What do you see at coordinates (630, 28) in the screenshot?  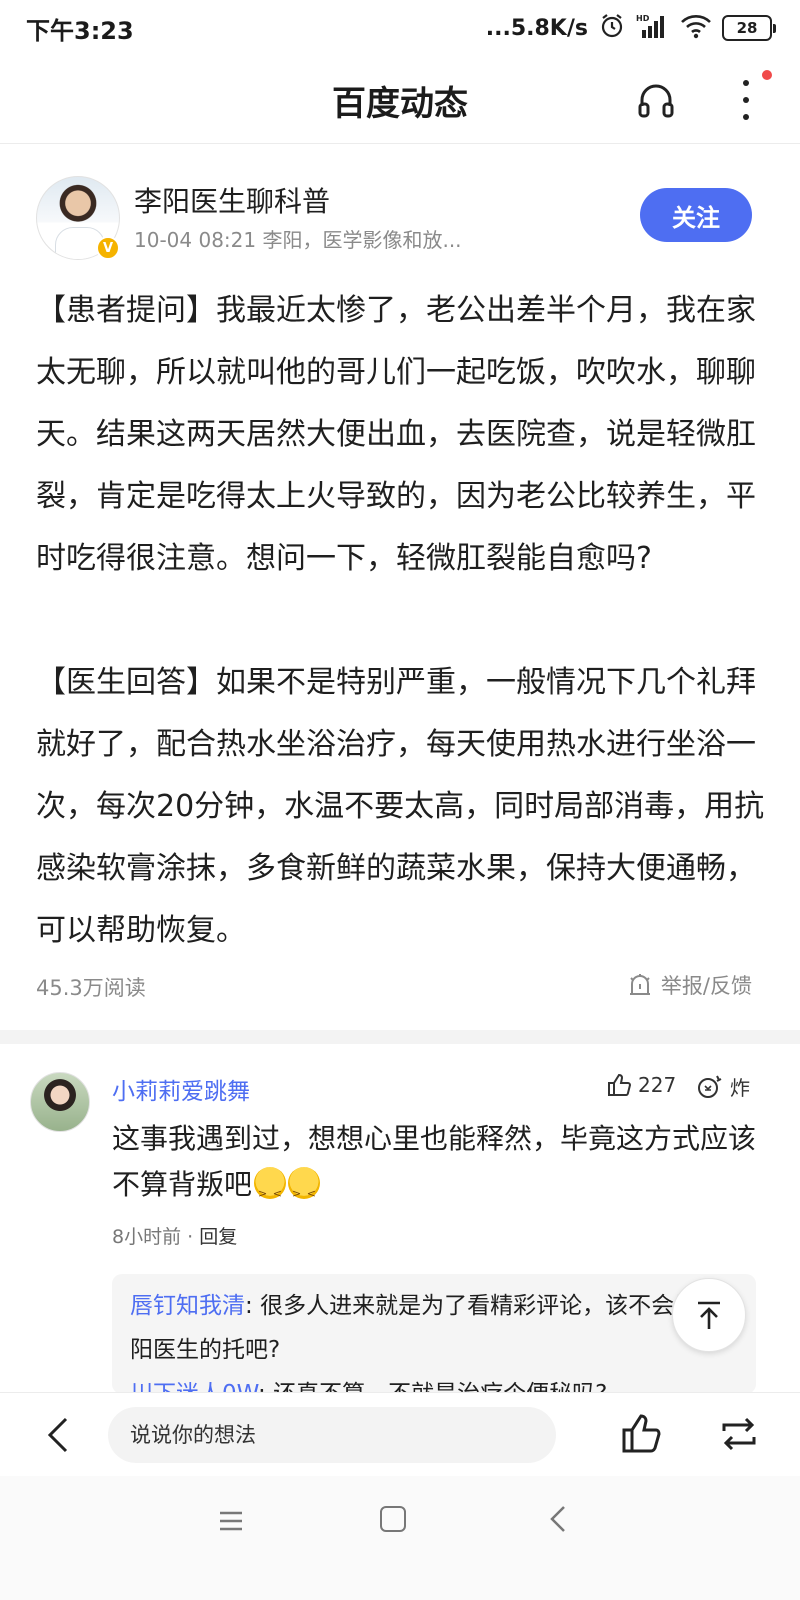 I see `status-icons: ...5.8K/s HD 28` at bounding box center [630, 28].